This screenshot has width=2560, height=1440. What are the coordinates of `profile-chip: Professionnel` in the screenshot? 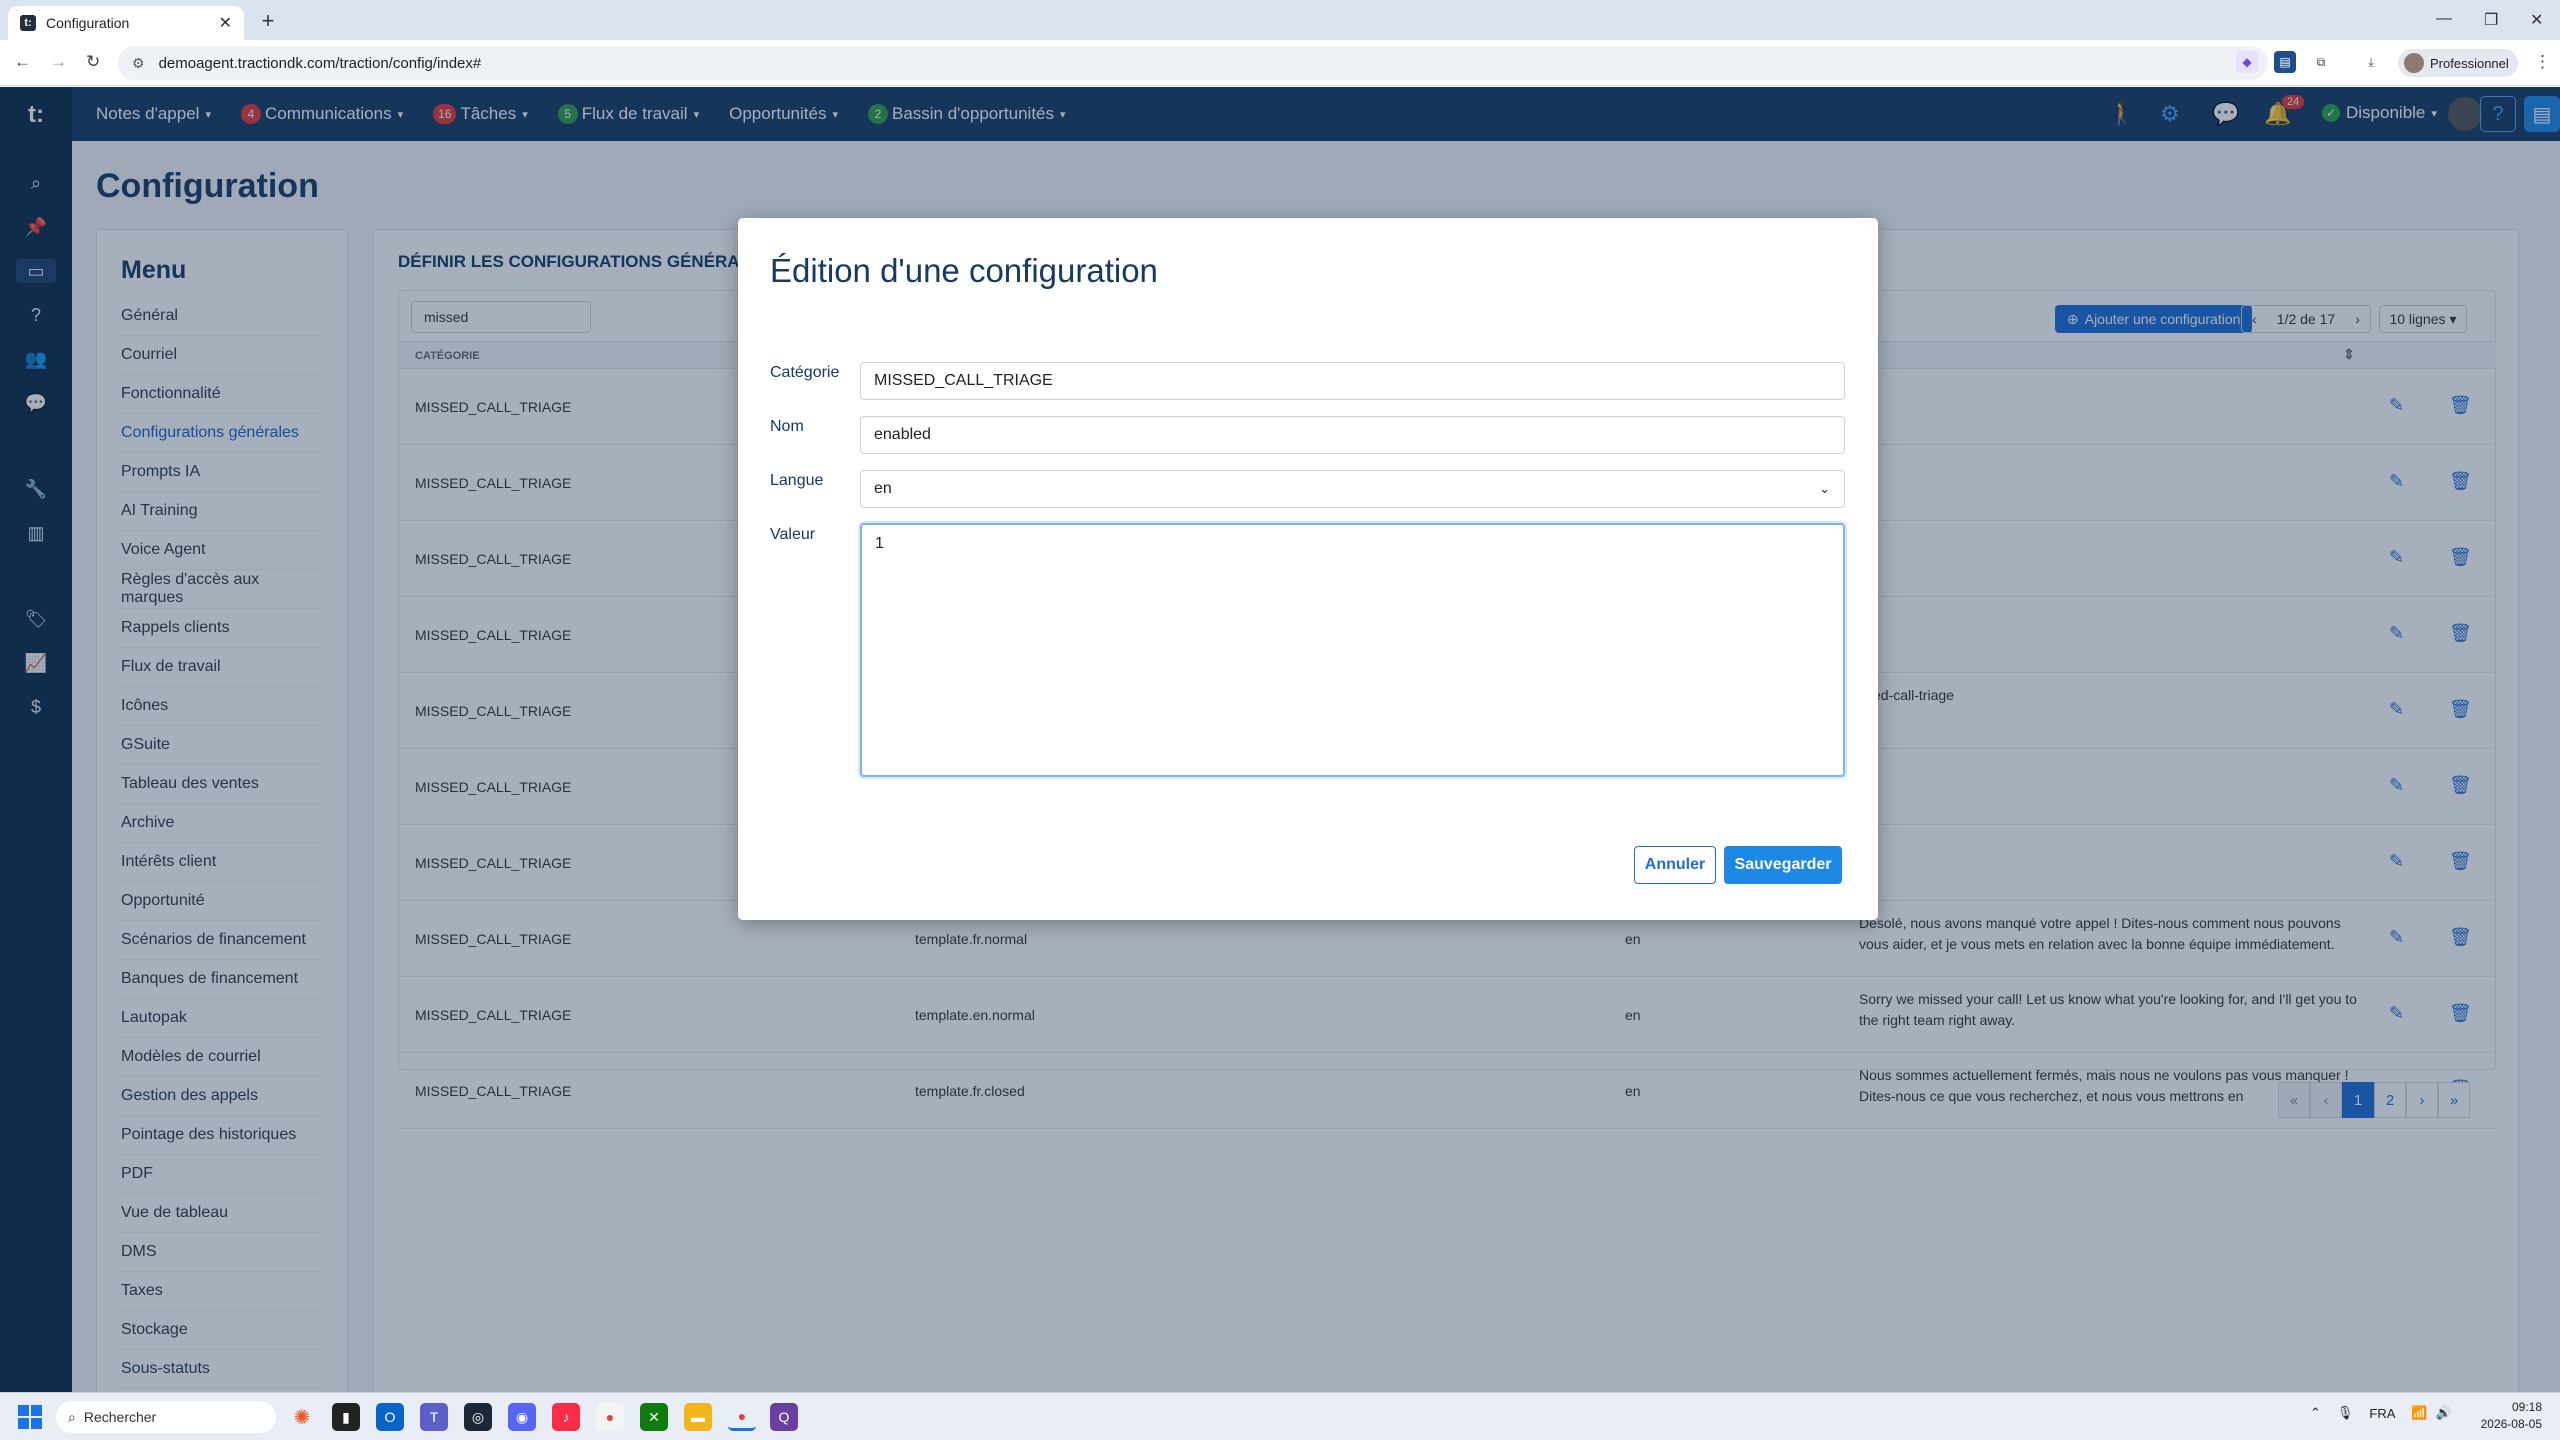 It's located at (2458, 63).